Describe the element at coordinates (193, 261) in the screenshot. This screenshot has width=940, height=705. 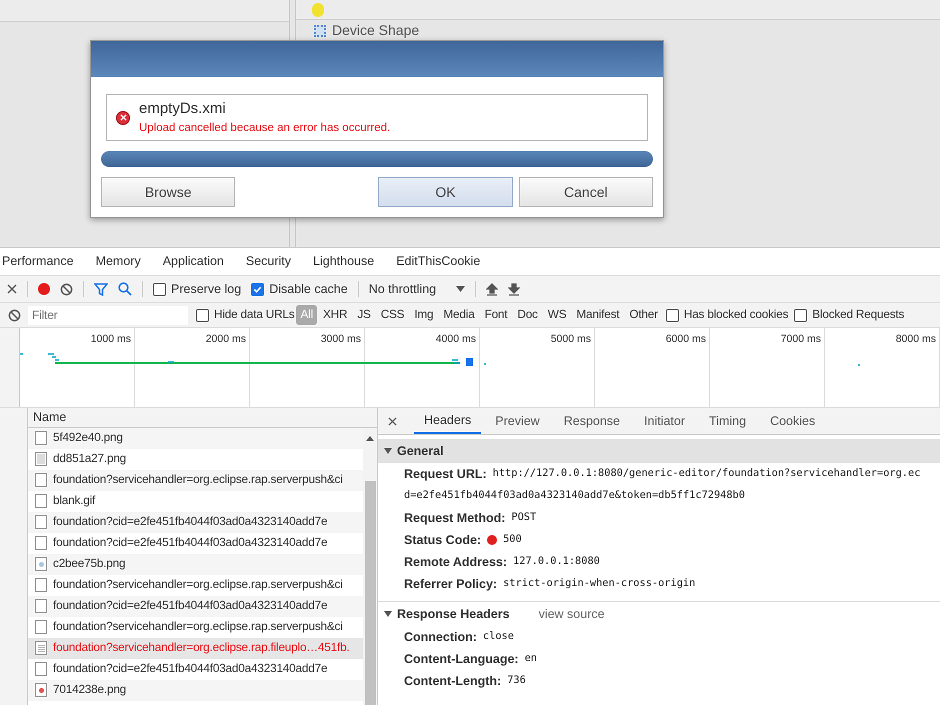
I see `panel-tab: Application` at that location.